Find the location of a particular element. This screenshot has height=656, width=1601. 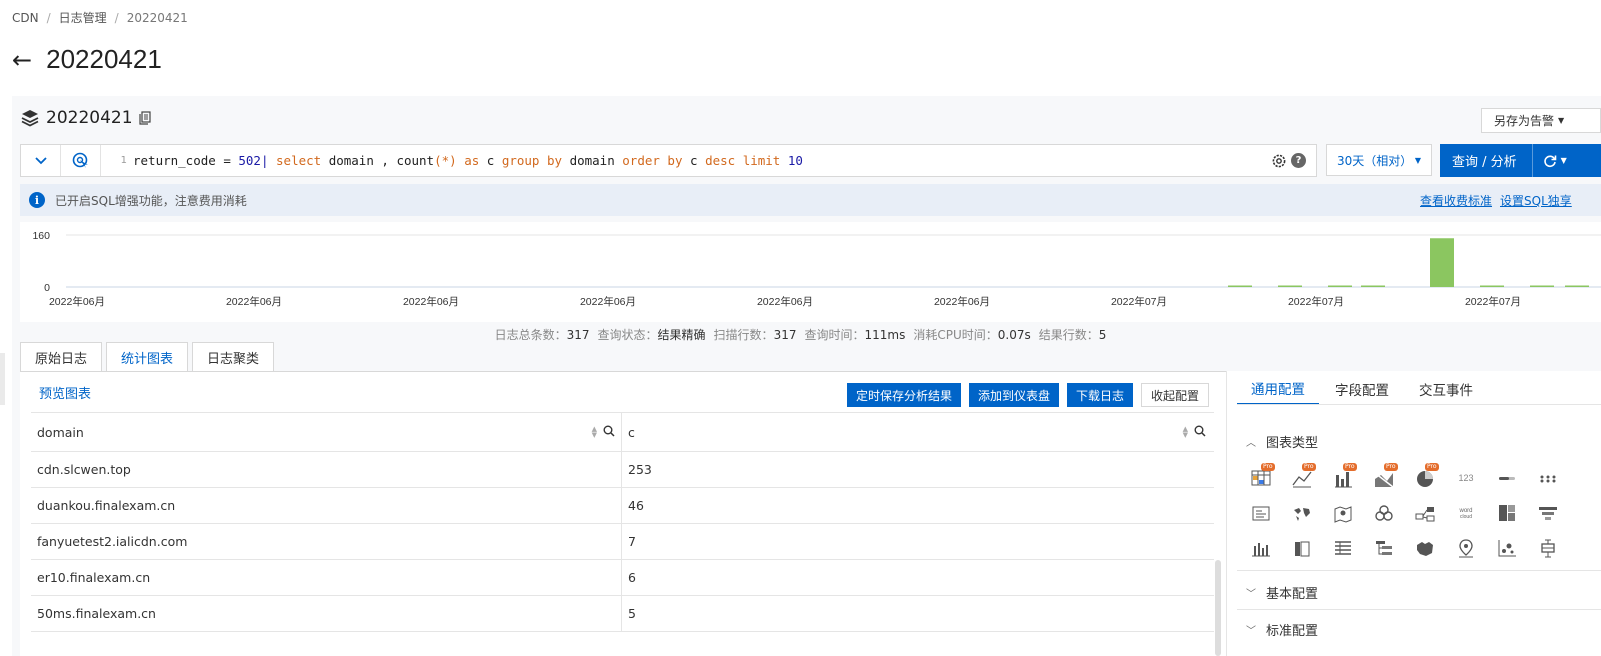

query-assistant-icon is located at coordinates (80, 160).